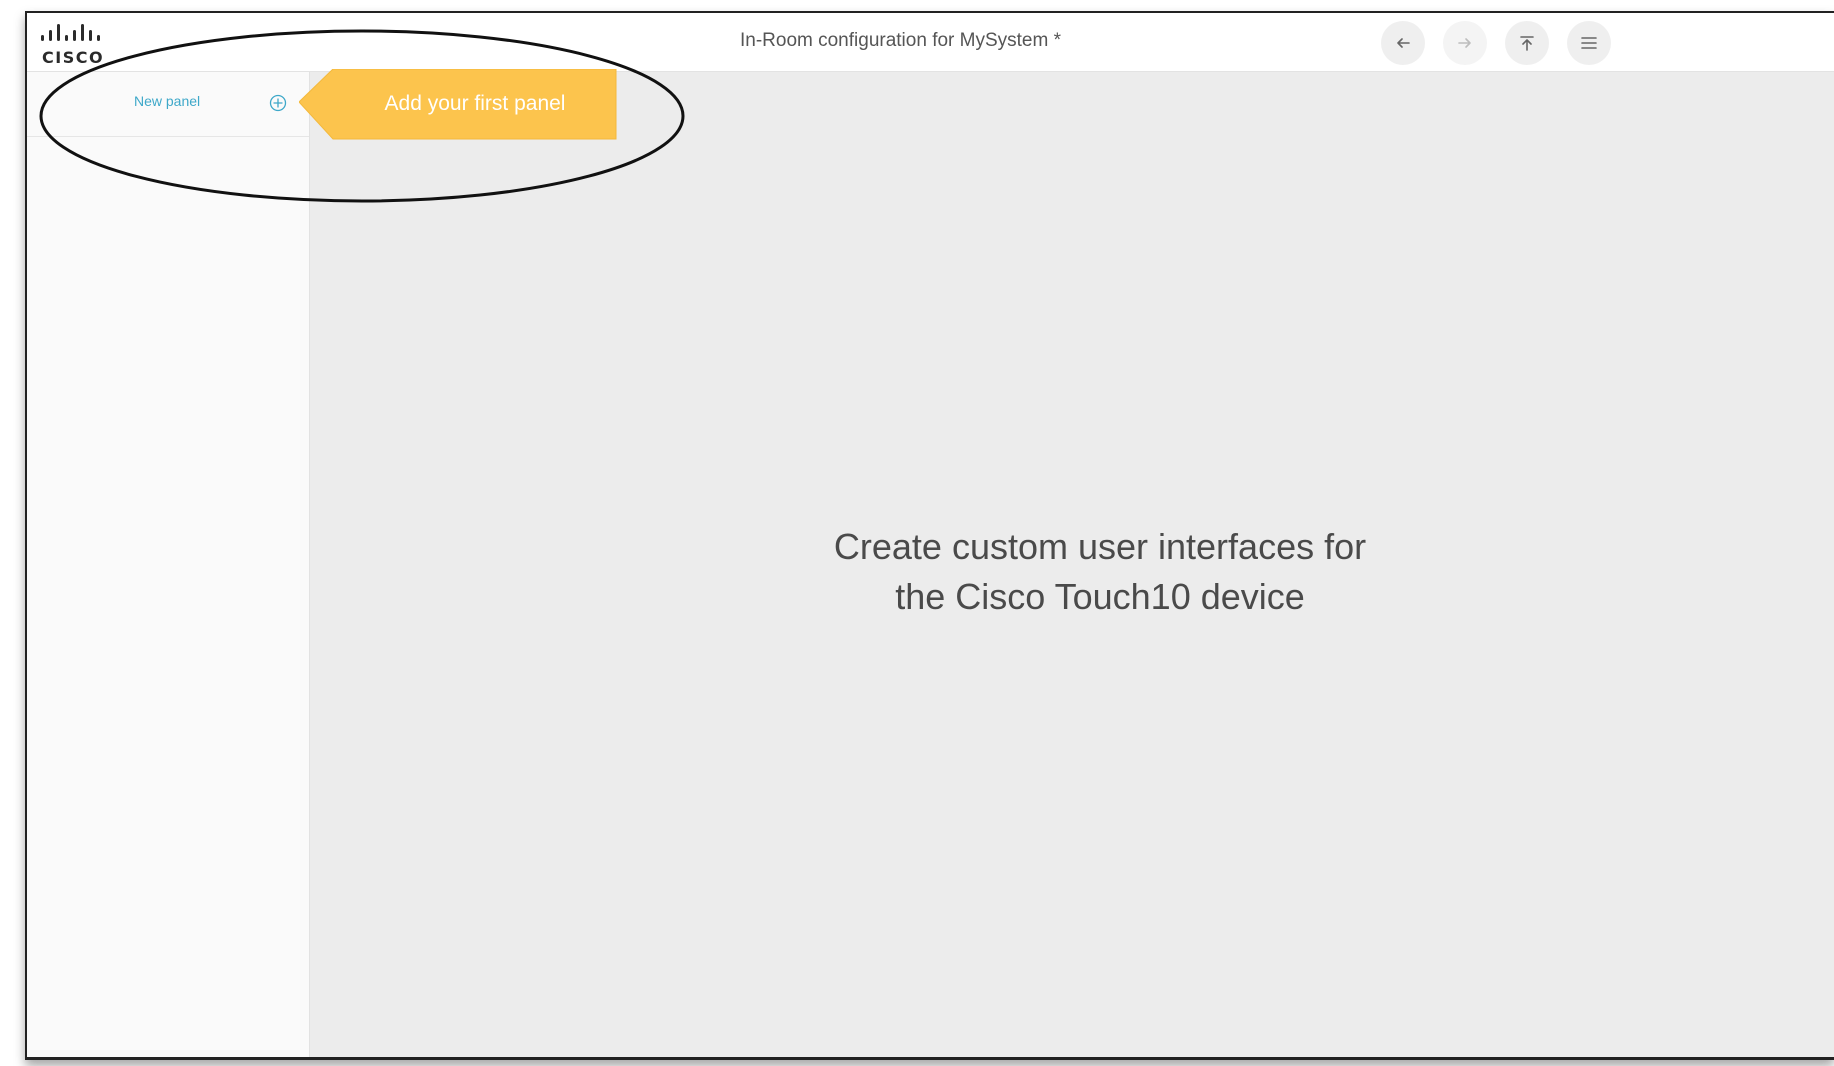 Image resolution: width=1834 pixels, height=1066 pixels. I want to click on menu-icon, so click(1589, 43).